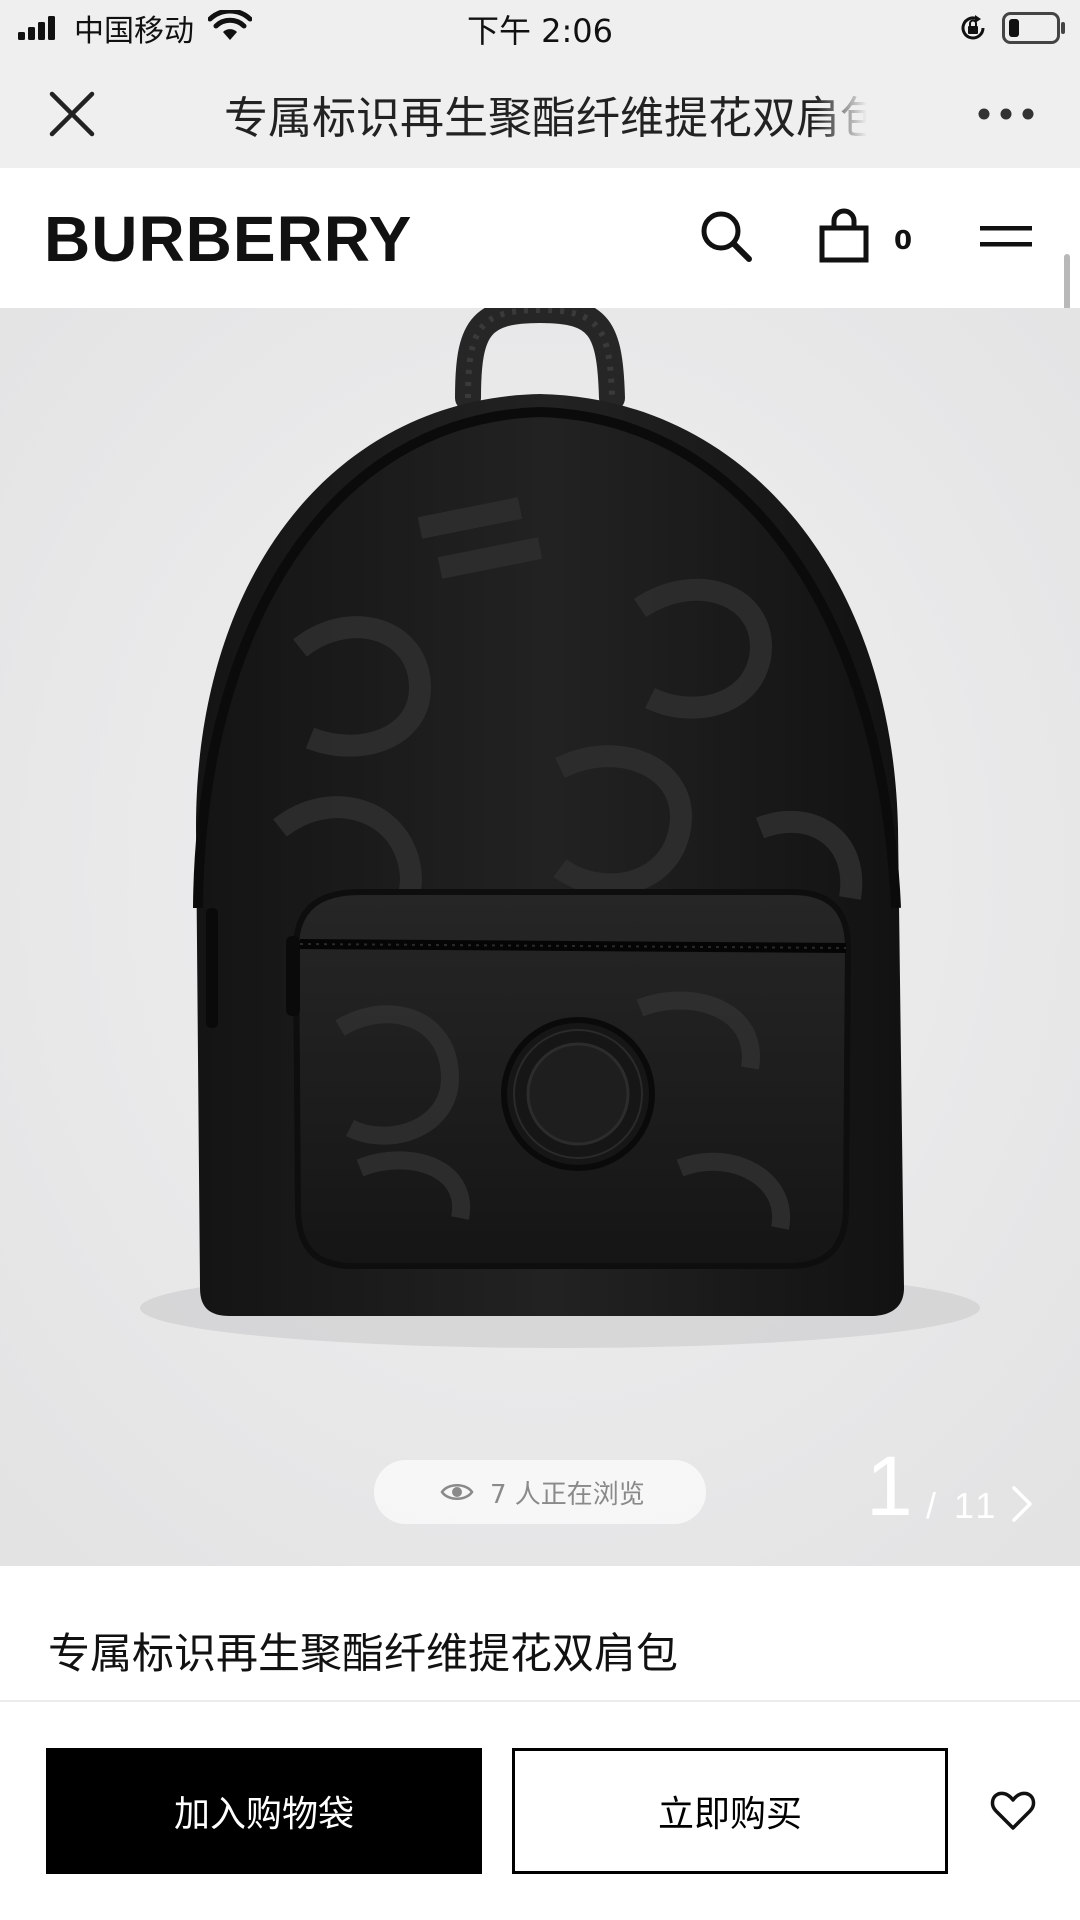 Image resolution: width=1080 pixels, height=1920 pixels. I want to click on bag-count: 0, so click(903, 241).